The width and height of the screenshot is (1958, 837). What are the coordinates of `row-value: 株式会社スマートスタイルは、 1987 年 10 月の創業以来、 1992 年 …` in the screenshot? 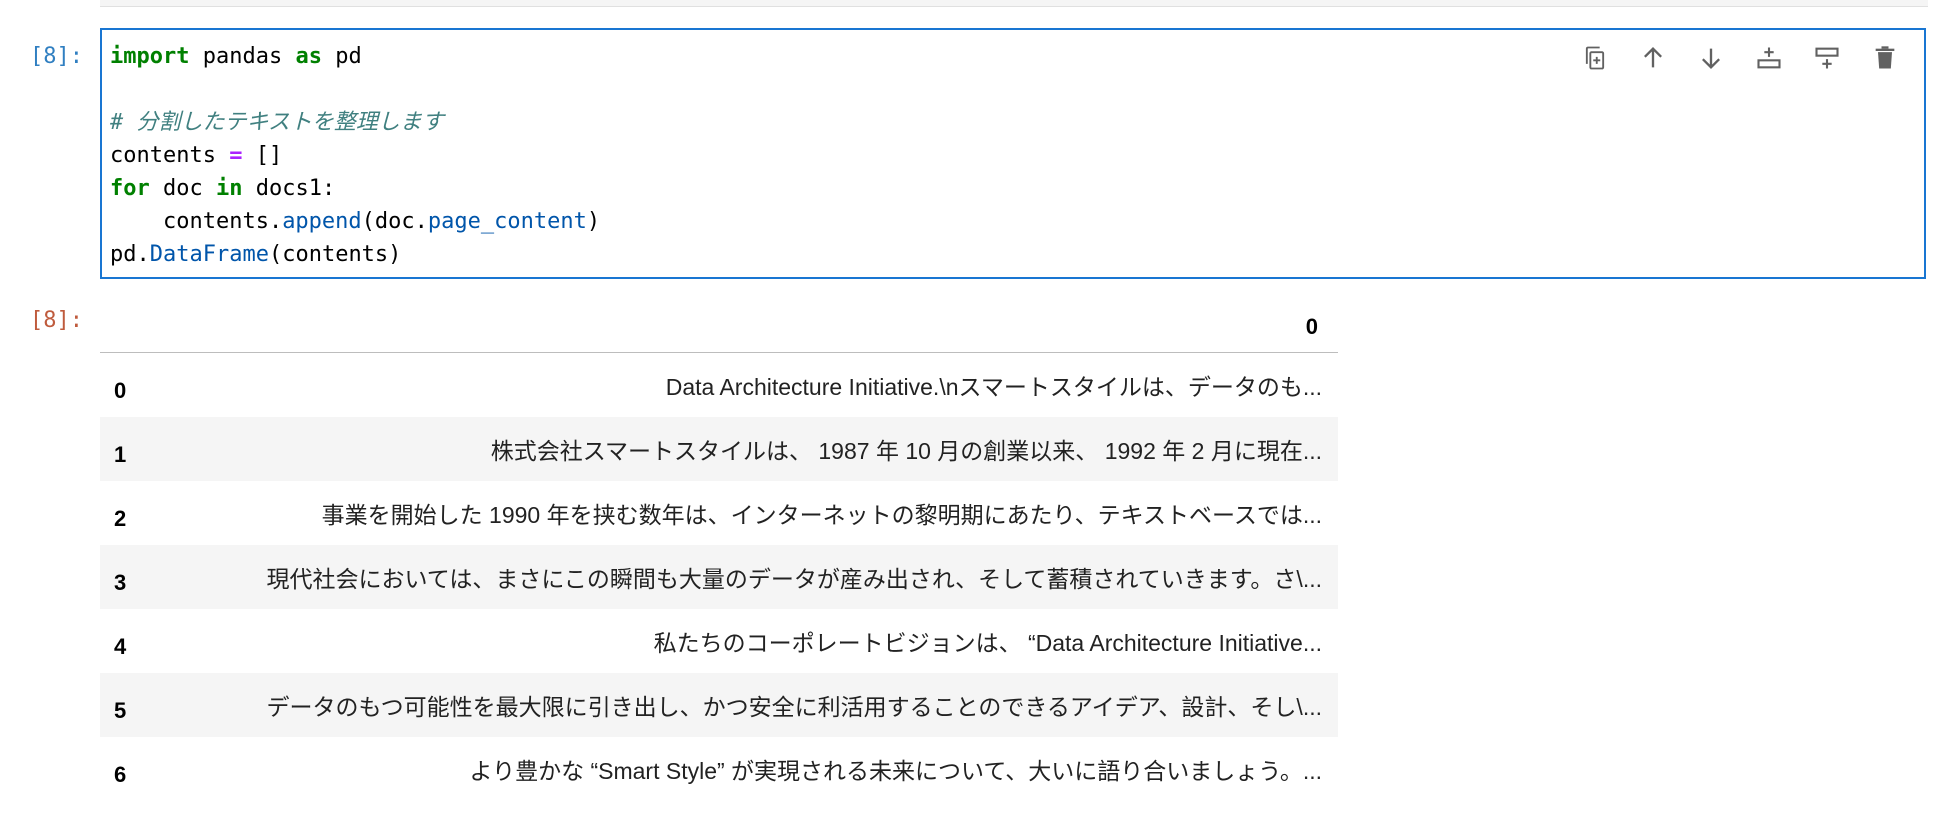 It's located at (906, 451).